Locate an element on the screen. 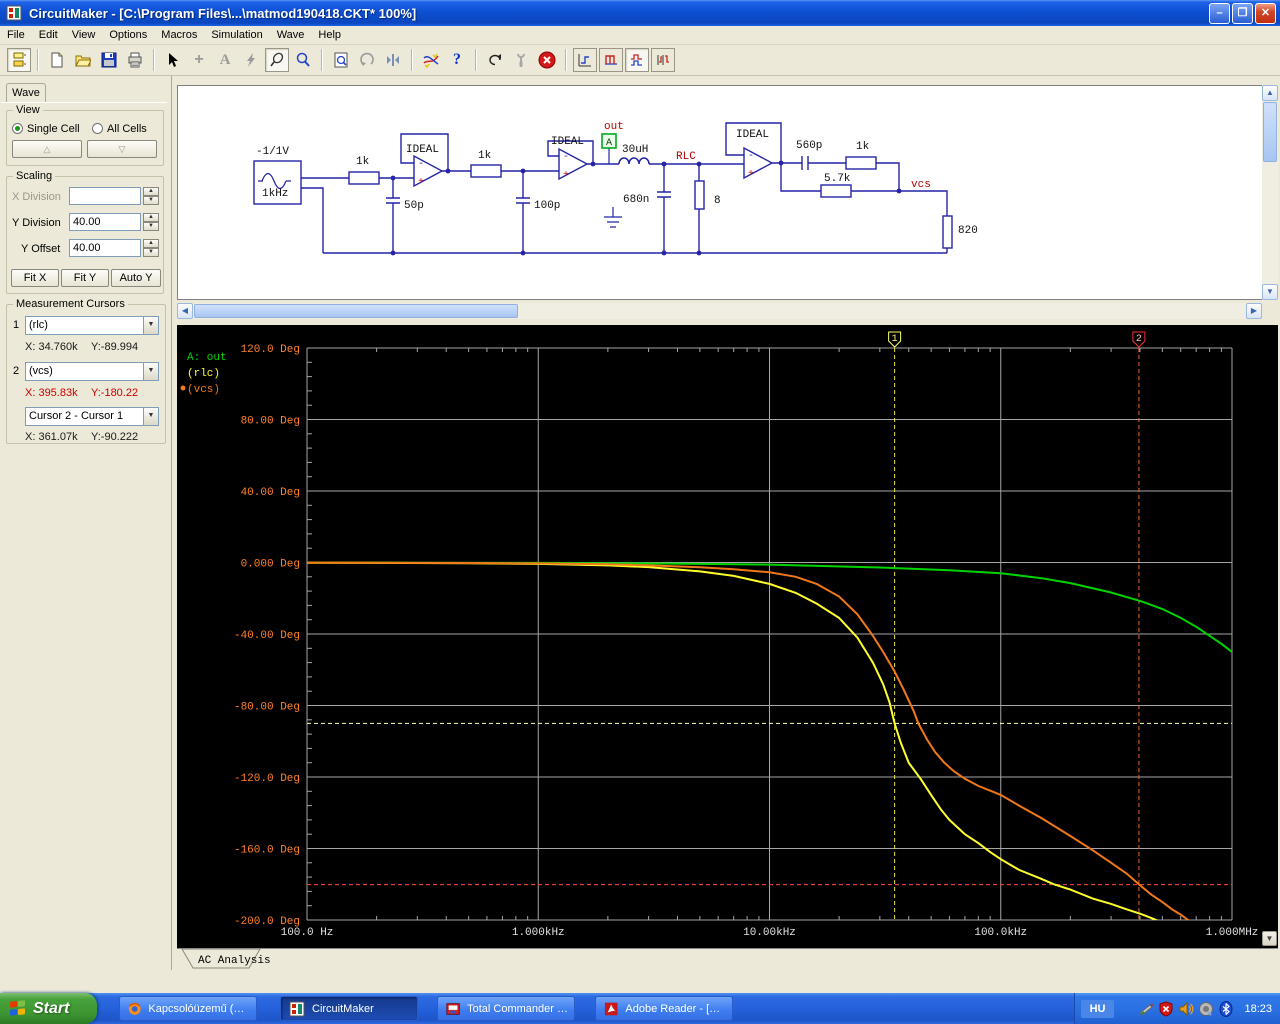 The height and width of the screenshot is (1024, 1280). scroll-down-button: ▼ is located at coordinates (1270, 292).